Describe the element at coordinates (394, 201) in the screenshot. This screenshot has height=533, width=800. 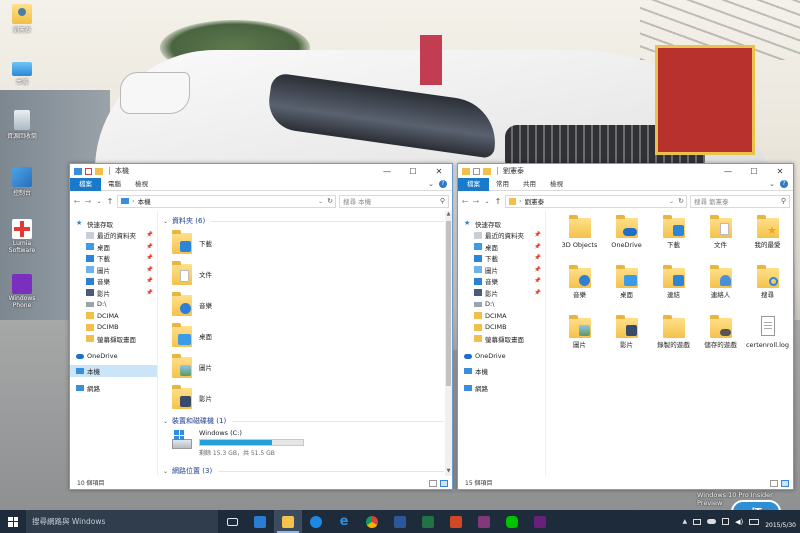
I see `search-input: 搜尋 本機 ⚲` at that location.